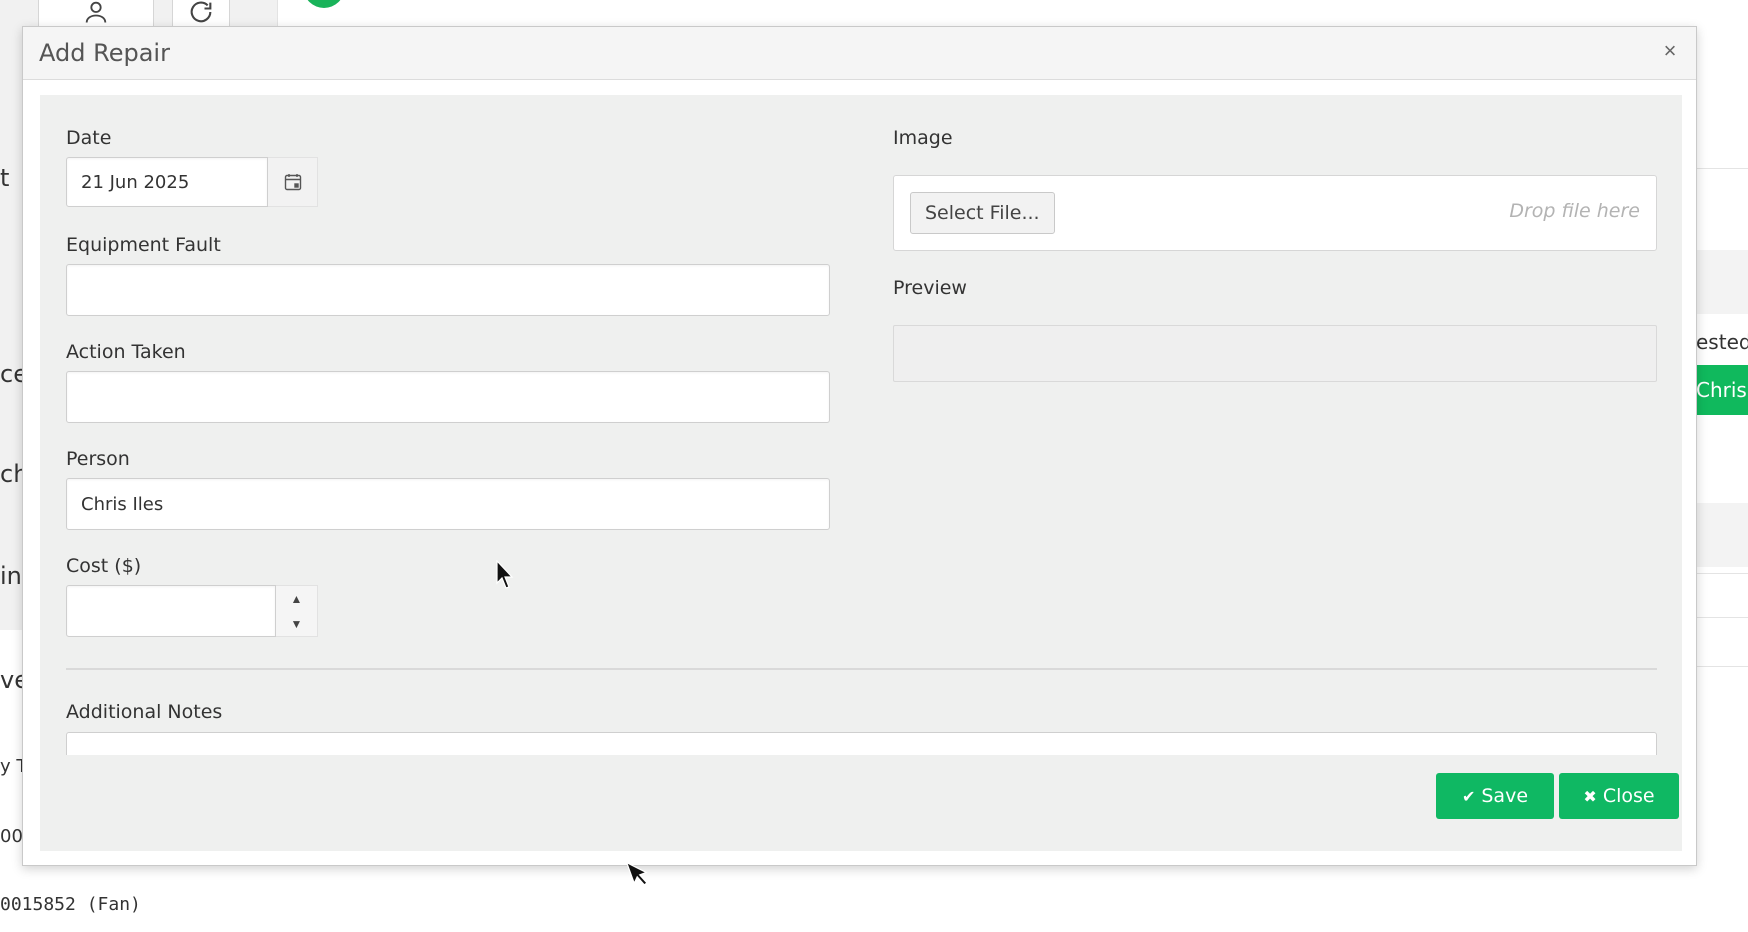 This screenshot has width=1748, height=932. I want to click on drop-file-hint: Drop file here, so click(1574, 211).